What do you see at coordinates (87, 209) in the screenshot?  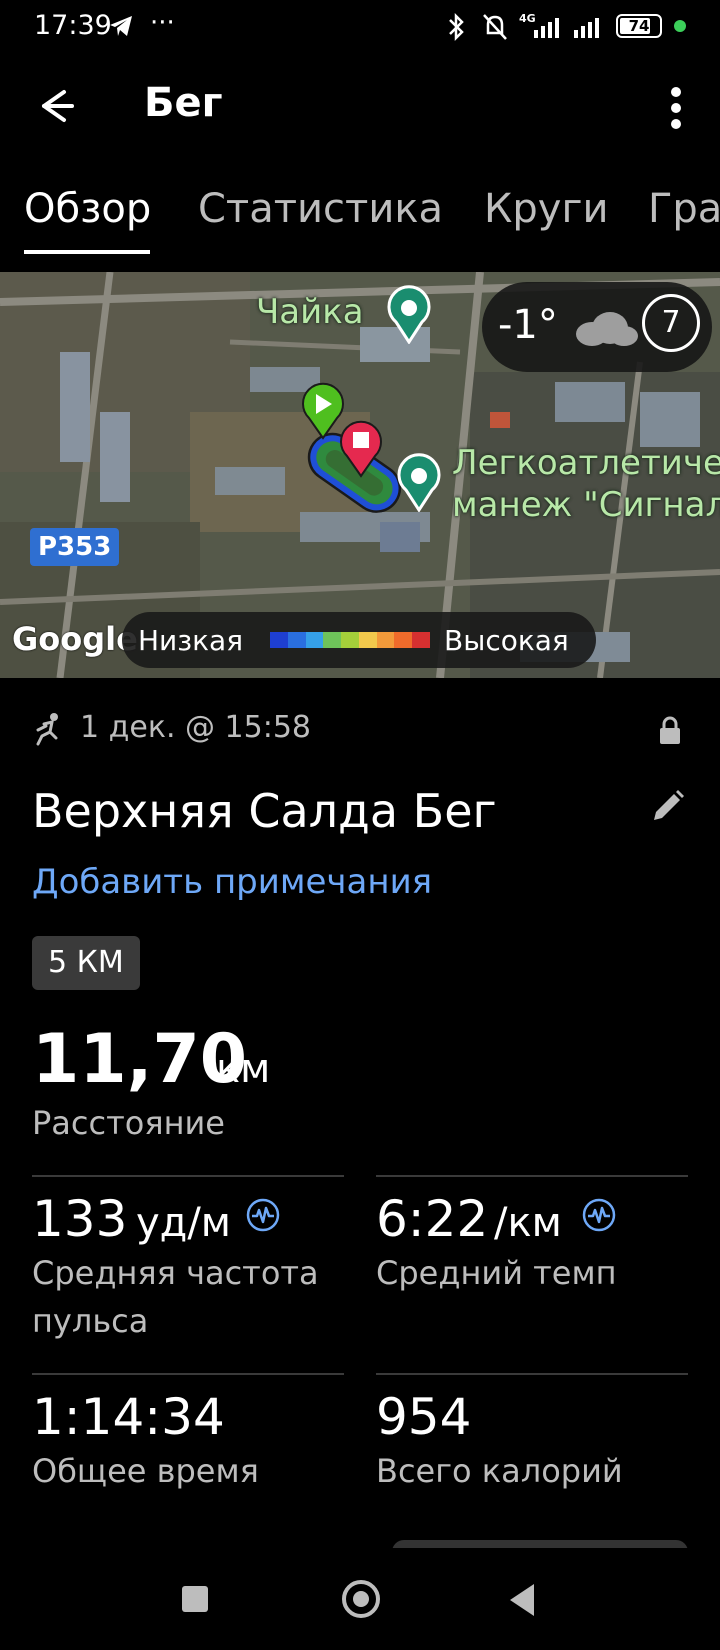 I see `tab-overview: Обзор` at bounding box center [87, 209].